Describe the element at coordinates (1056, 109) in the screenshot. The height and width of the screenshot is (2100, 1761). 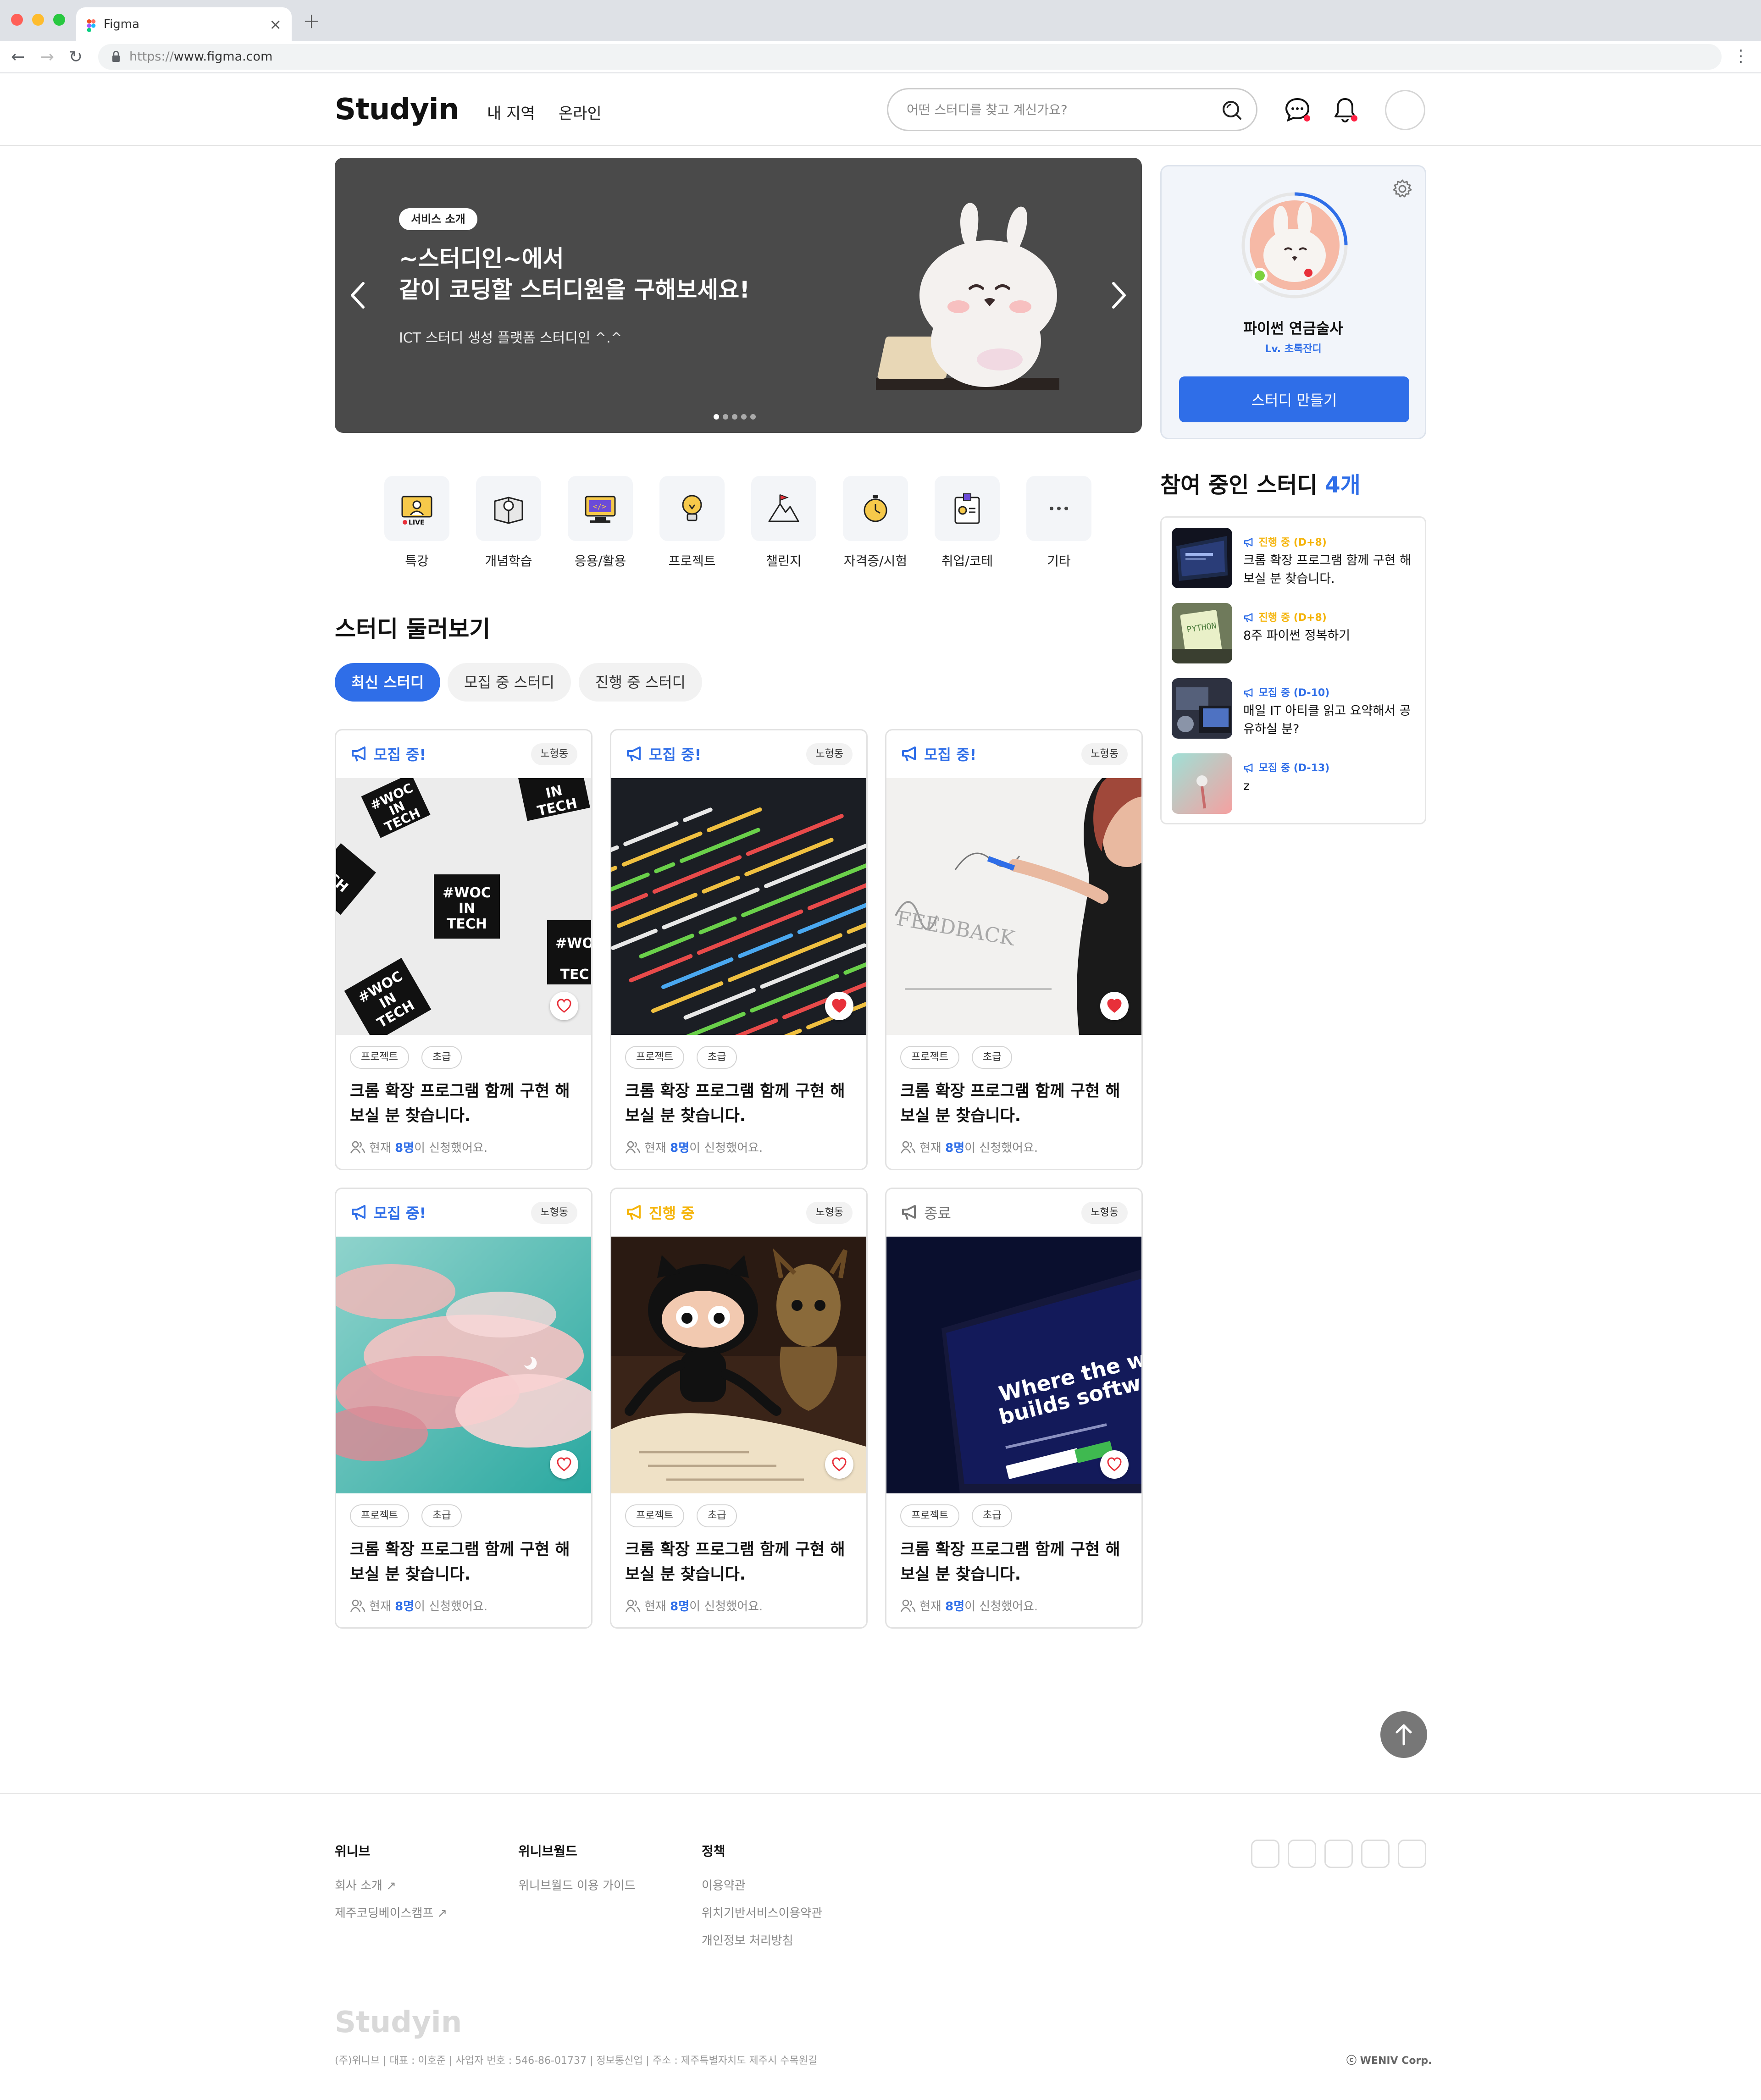
I see `search-input` at that location.